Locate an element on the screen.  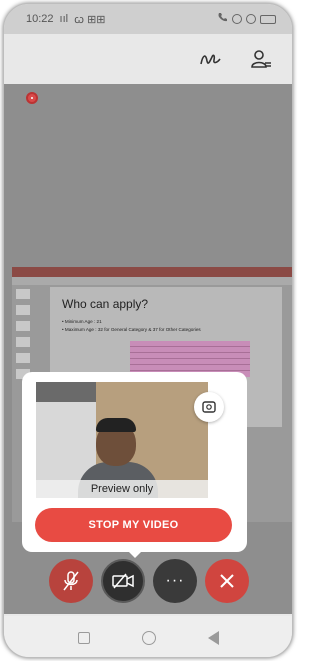
android-nav-bar is located at coordinates (148, 636).